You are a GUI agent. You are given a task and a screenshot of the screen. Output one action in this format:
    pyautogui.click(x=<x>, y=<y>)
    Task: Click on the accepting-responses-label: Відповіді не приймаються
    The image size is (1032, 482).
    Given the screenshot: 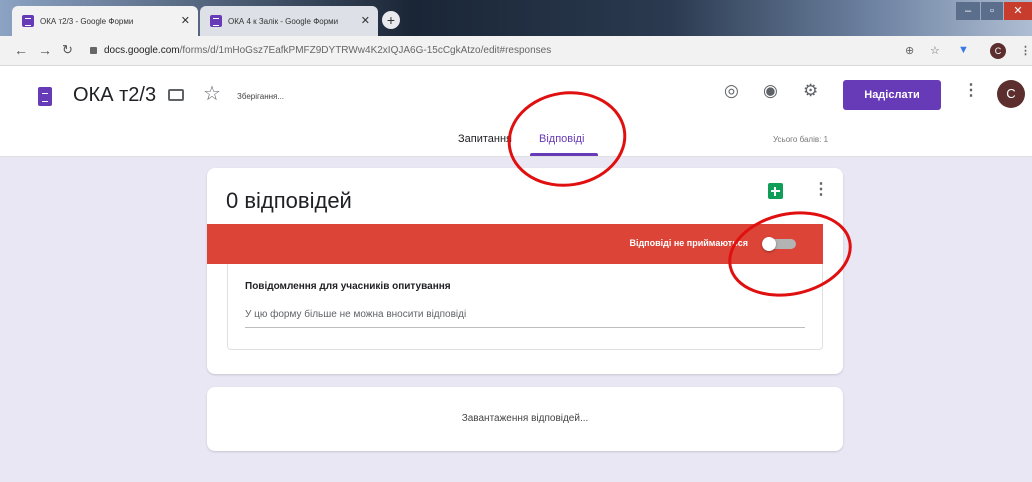 What is the action you would take?
    pyautogui.click(x=688, y=243)
    